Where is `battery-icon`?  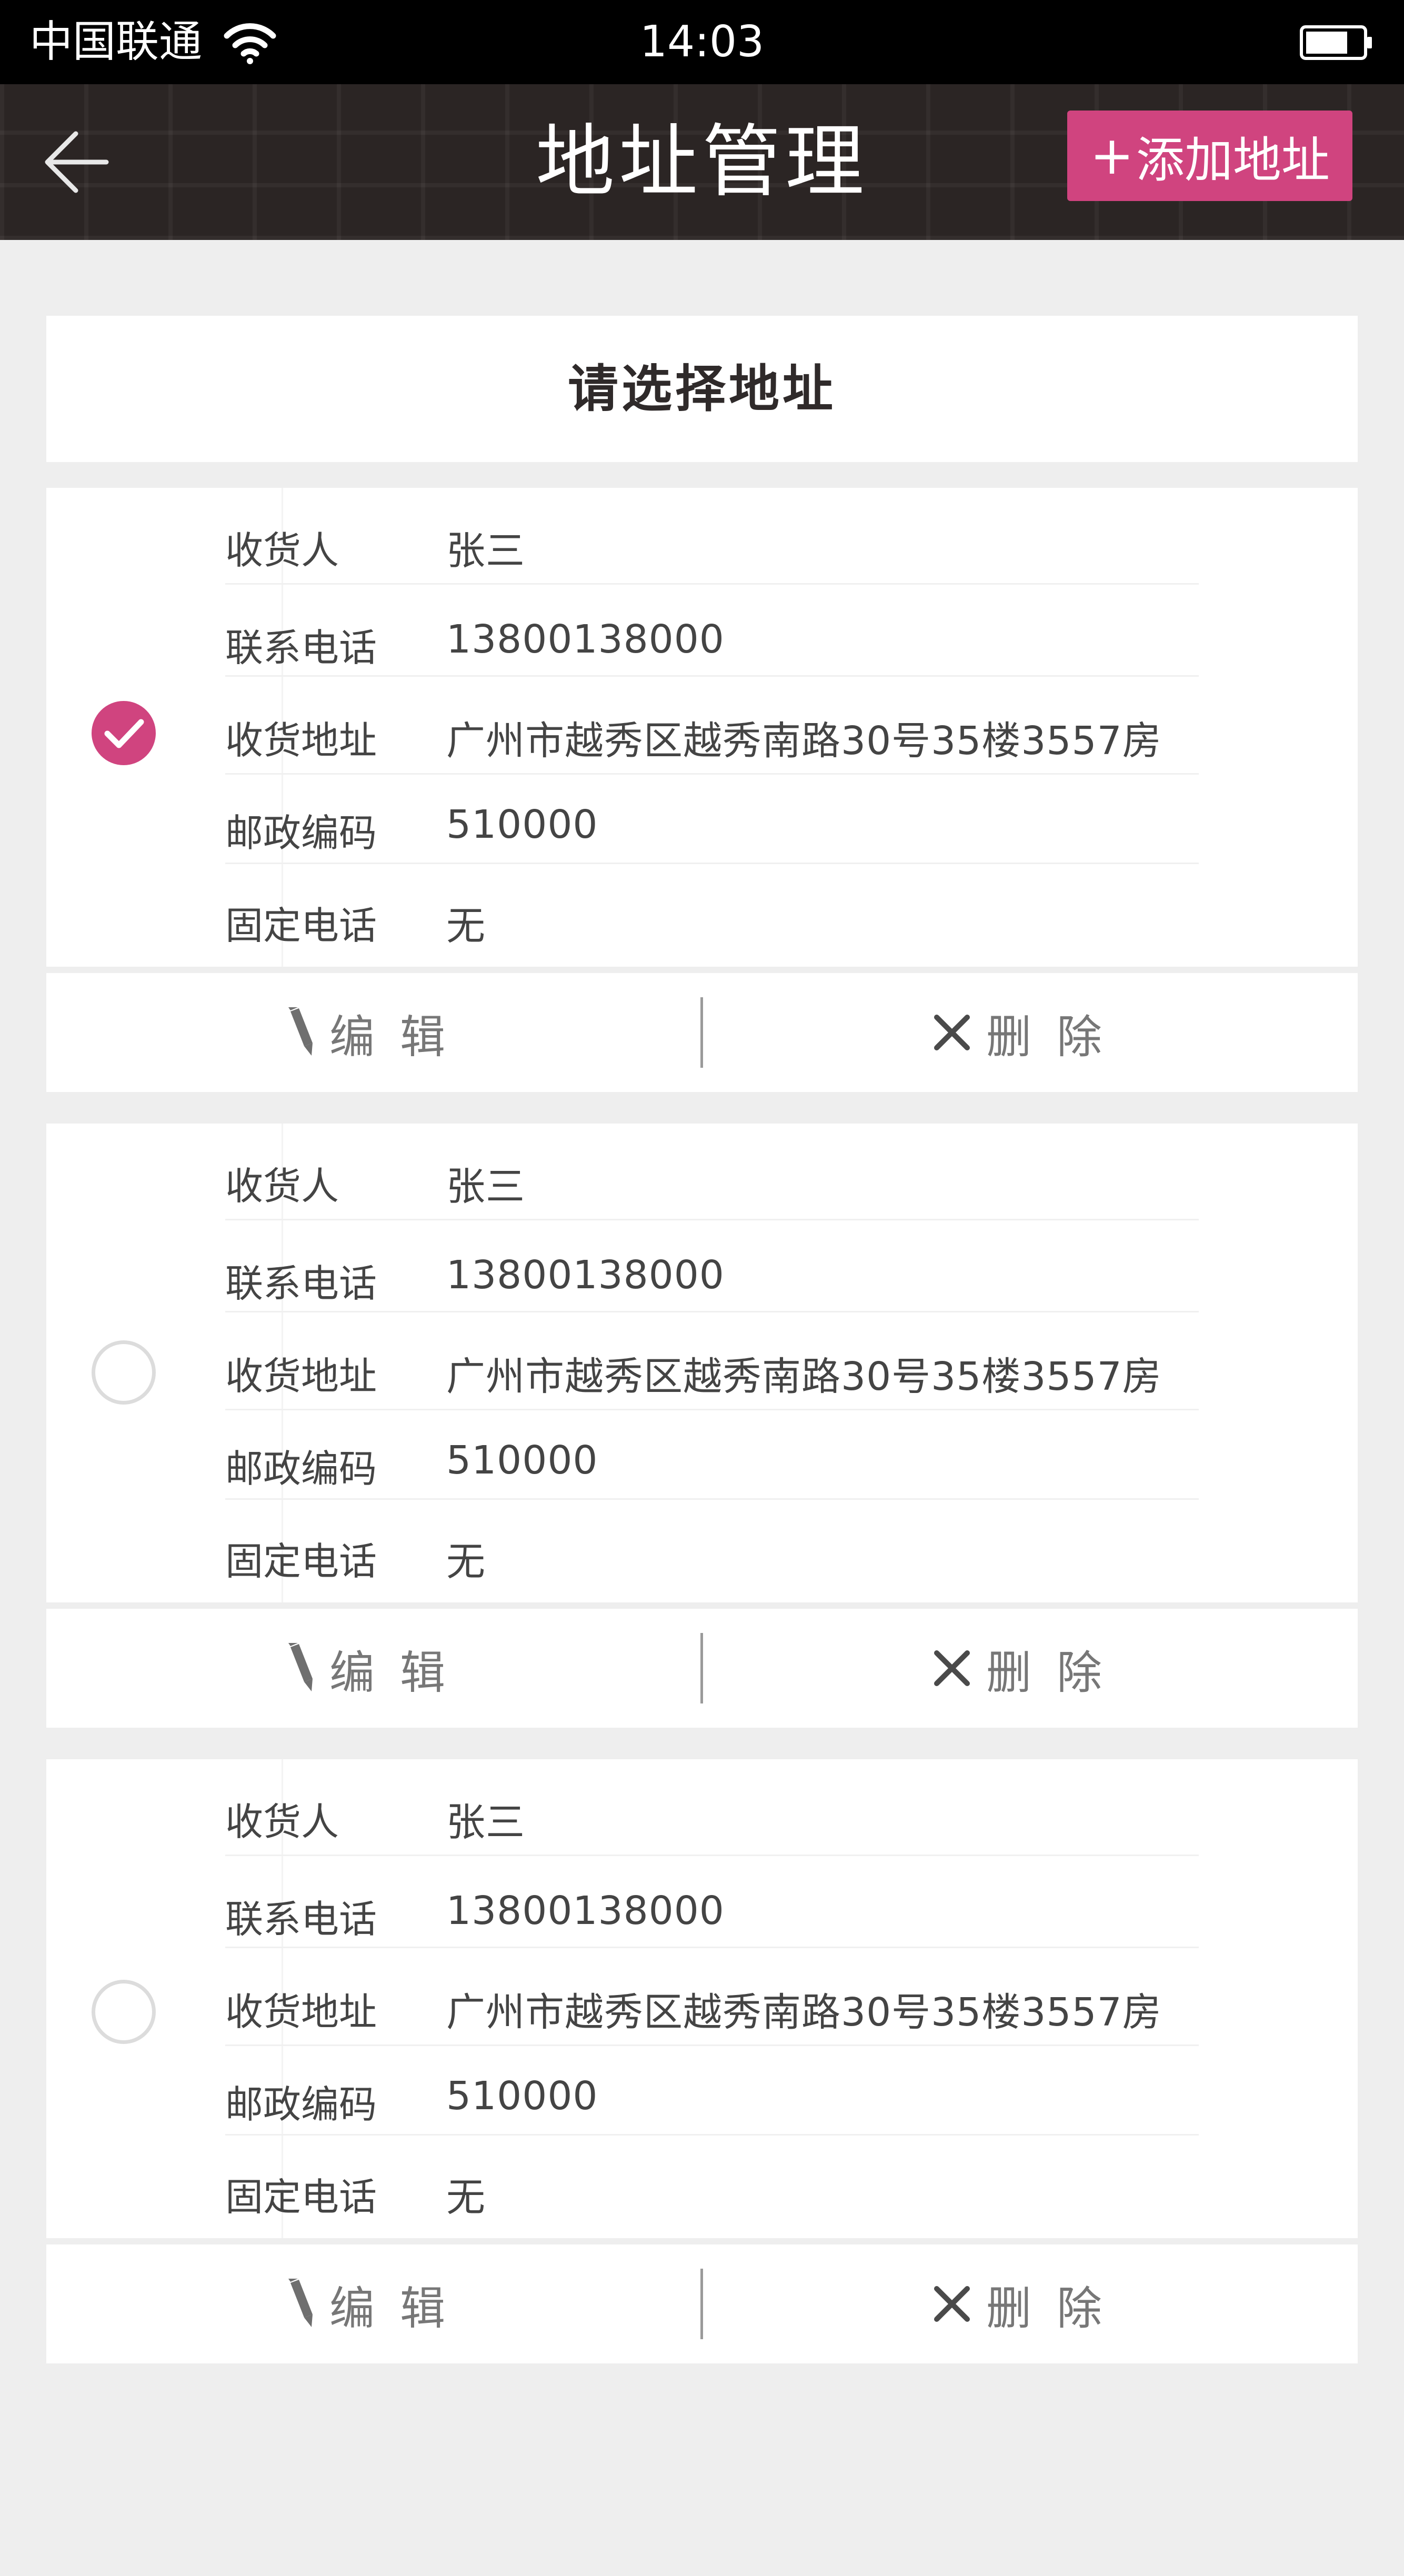
battery-icon is located at coordinates (1336, 42).